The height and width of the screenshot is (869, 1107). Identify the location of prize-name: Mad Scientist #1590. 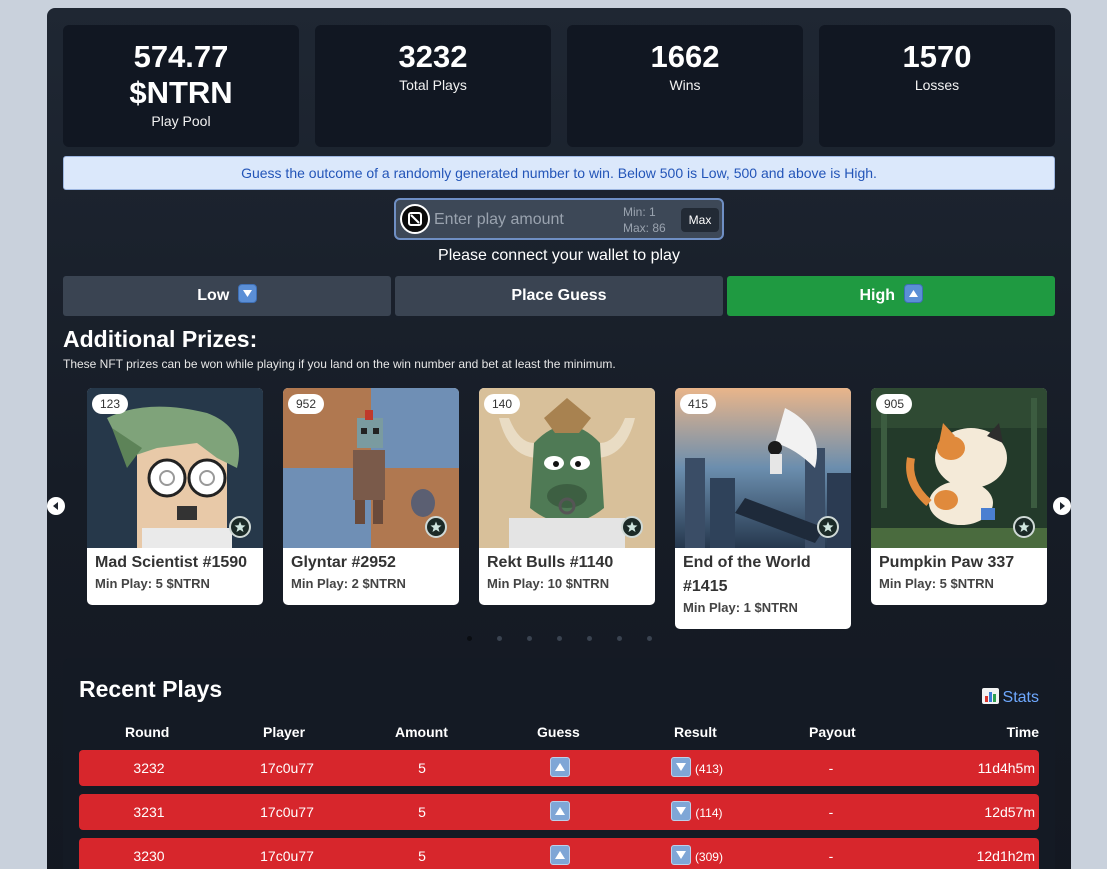
(171, 562).